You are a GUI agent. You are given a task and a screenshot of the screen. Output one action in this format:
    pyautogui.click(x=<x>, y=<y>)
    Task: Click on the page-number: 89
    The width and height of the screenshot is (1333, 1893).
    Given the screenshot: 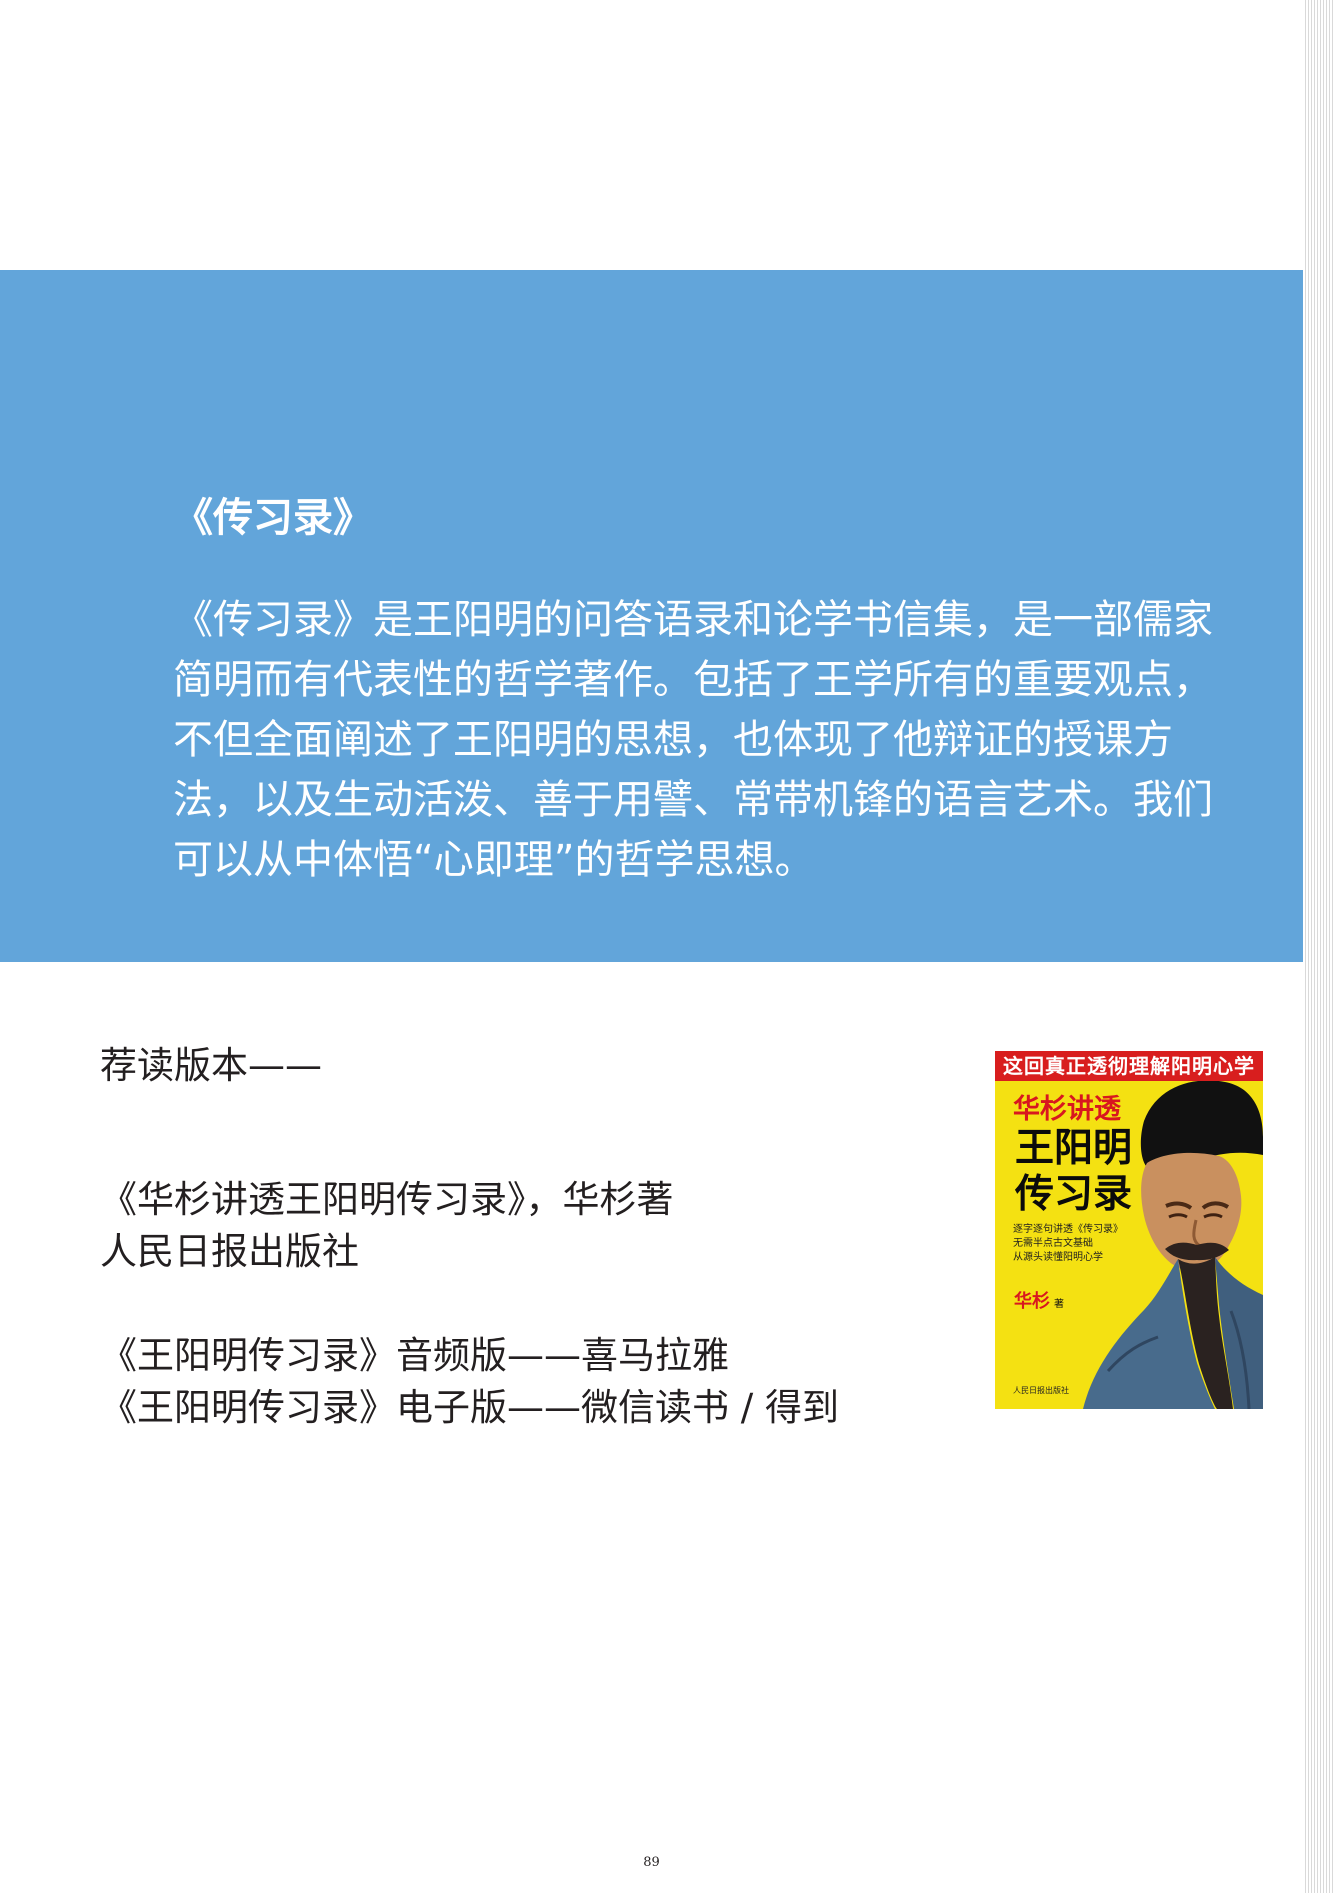 What is the action you would take?
    pyautogui.click(x=651, y=1862)
    